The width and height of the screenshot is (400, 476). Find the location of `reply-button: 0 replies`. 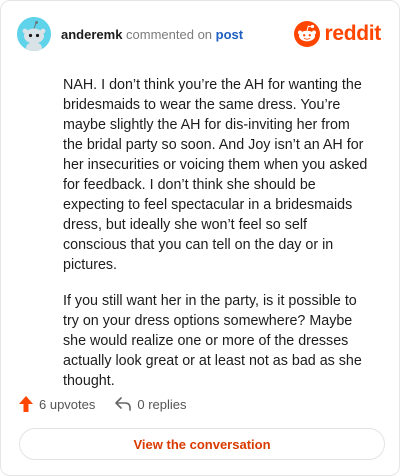

reply-button: 0 replies is located at coordinates (151, 404).